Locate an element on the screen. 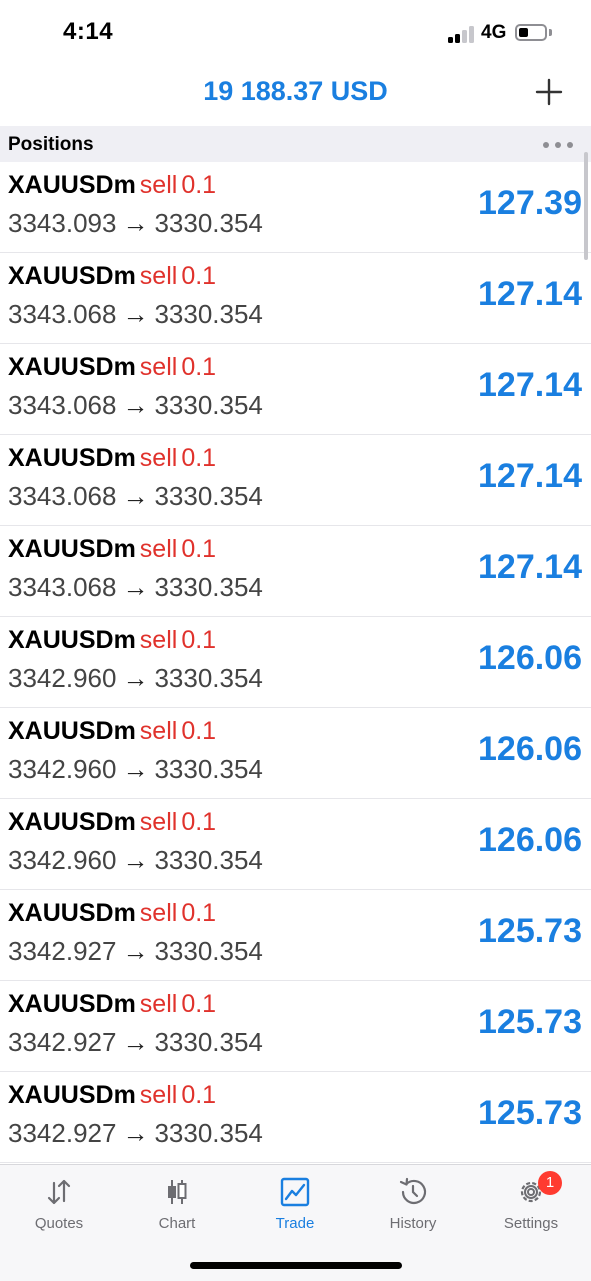 The image size is (591, 1281). status-time: 4:14 is located at coordinates (88, 31).